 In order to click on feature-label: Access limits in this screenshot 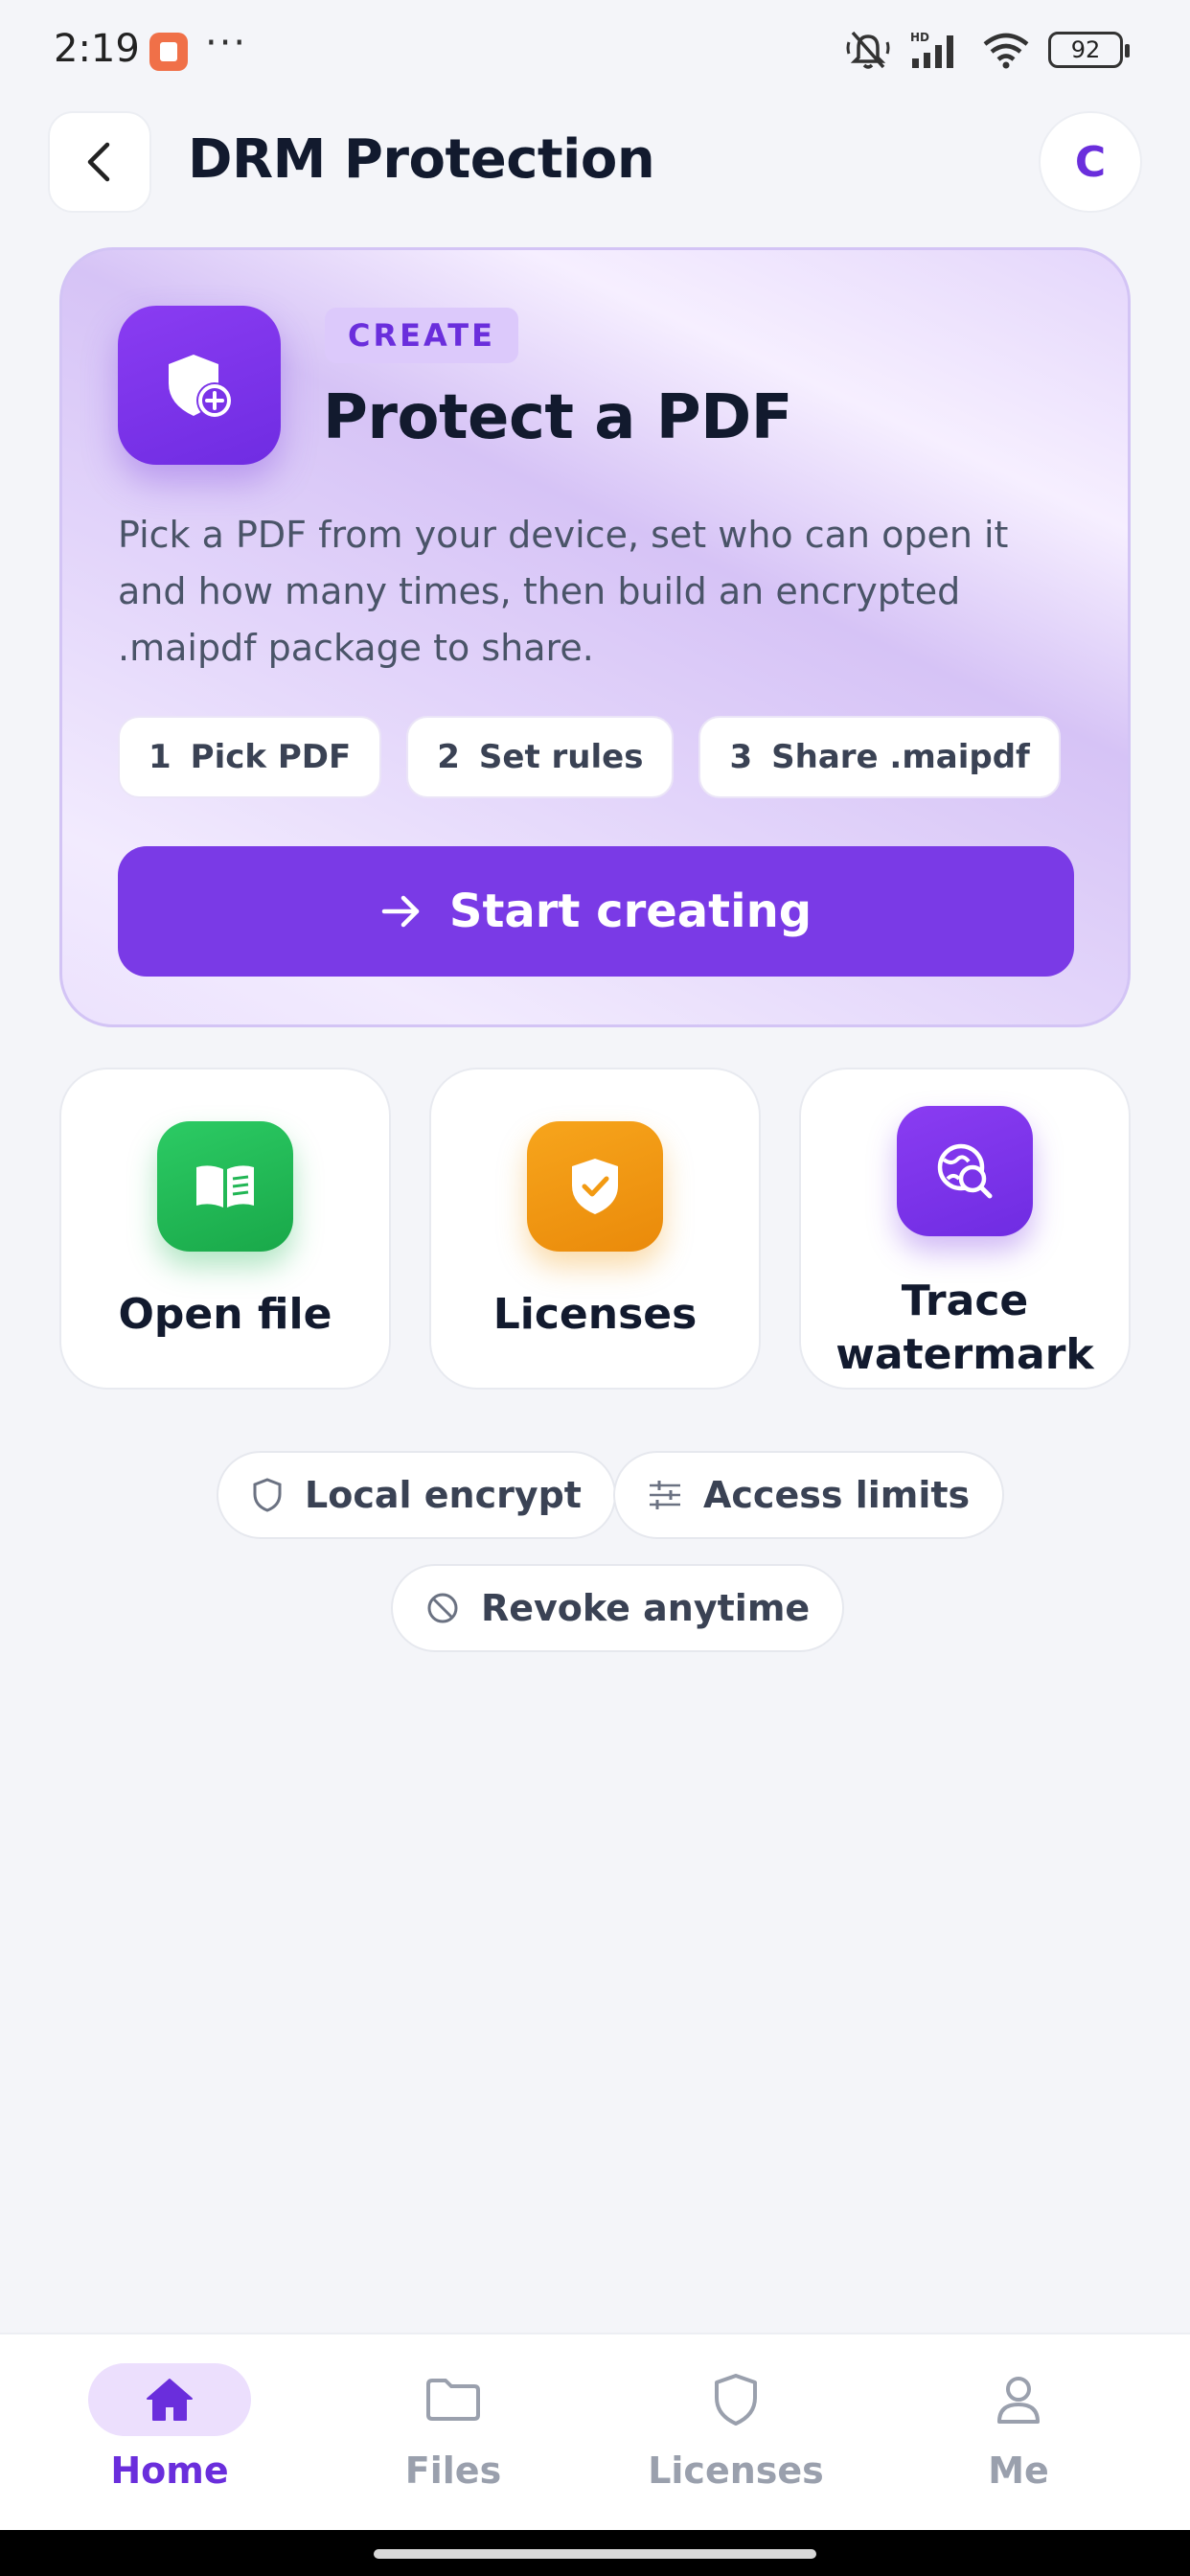, I will do `click(837, 1495)`.